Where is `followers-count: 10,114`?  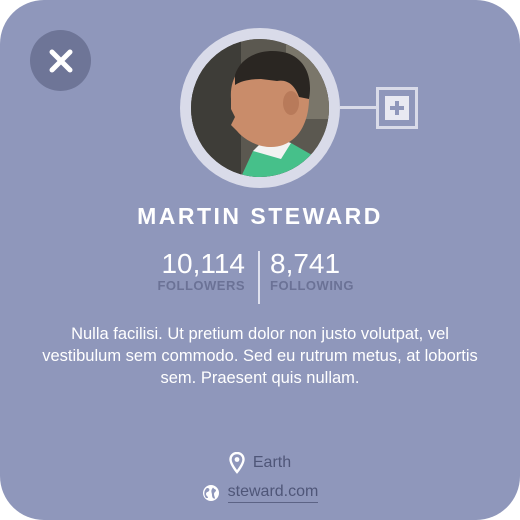
followers-count: 10,114 is located at coordinates (203, 263).